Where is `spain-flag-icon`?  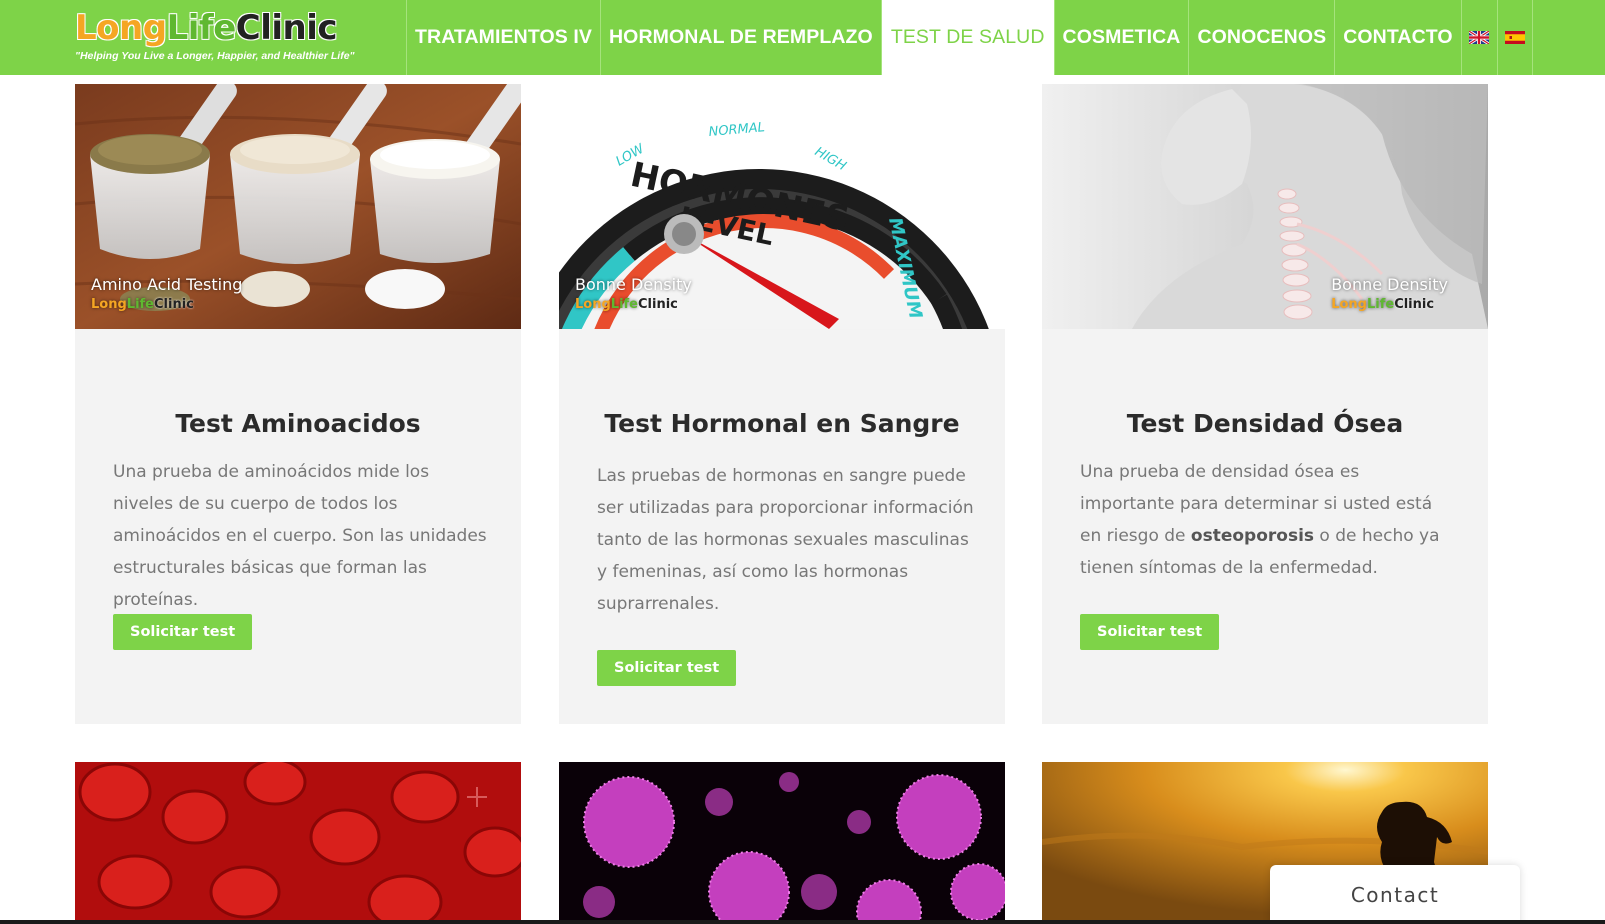
spain-flag-icon is located at coordinates (1514, 37).